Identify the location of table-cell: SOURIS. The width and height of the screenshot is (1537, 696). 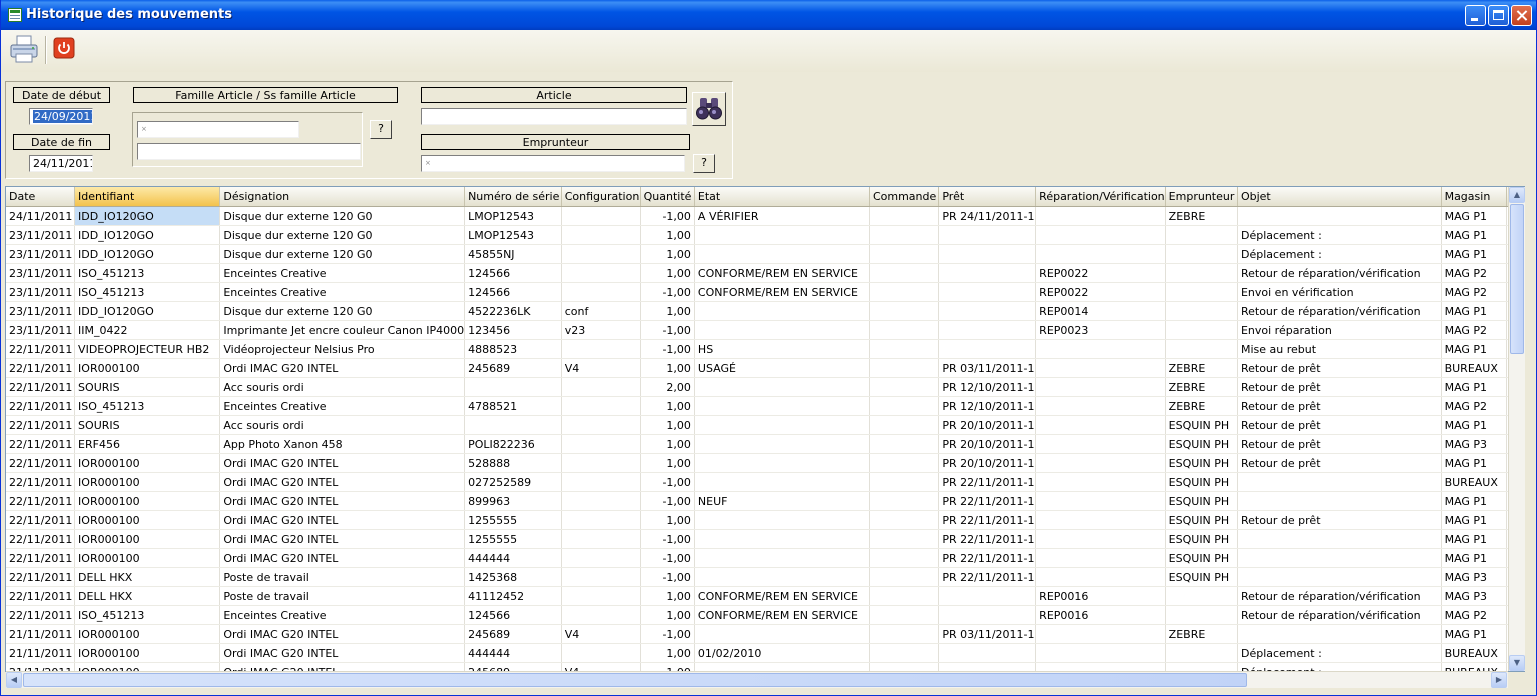
(147, 425).